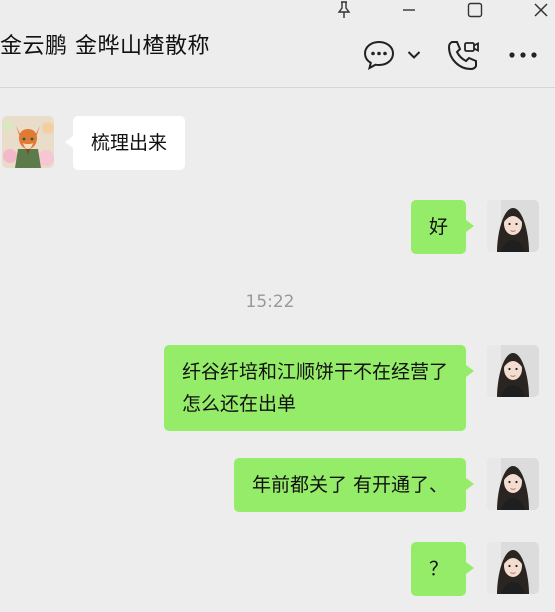  I want to click on video-call-icon, so click(463, 55).